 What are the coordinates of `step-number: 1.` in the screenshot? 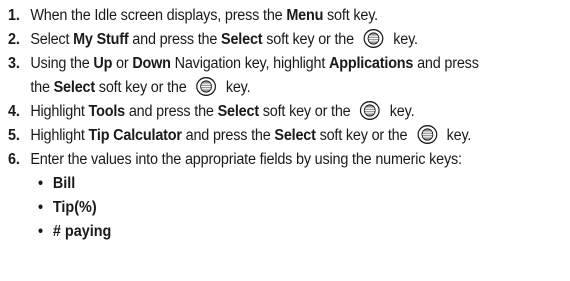 It's located at (14, 15).